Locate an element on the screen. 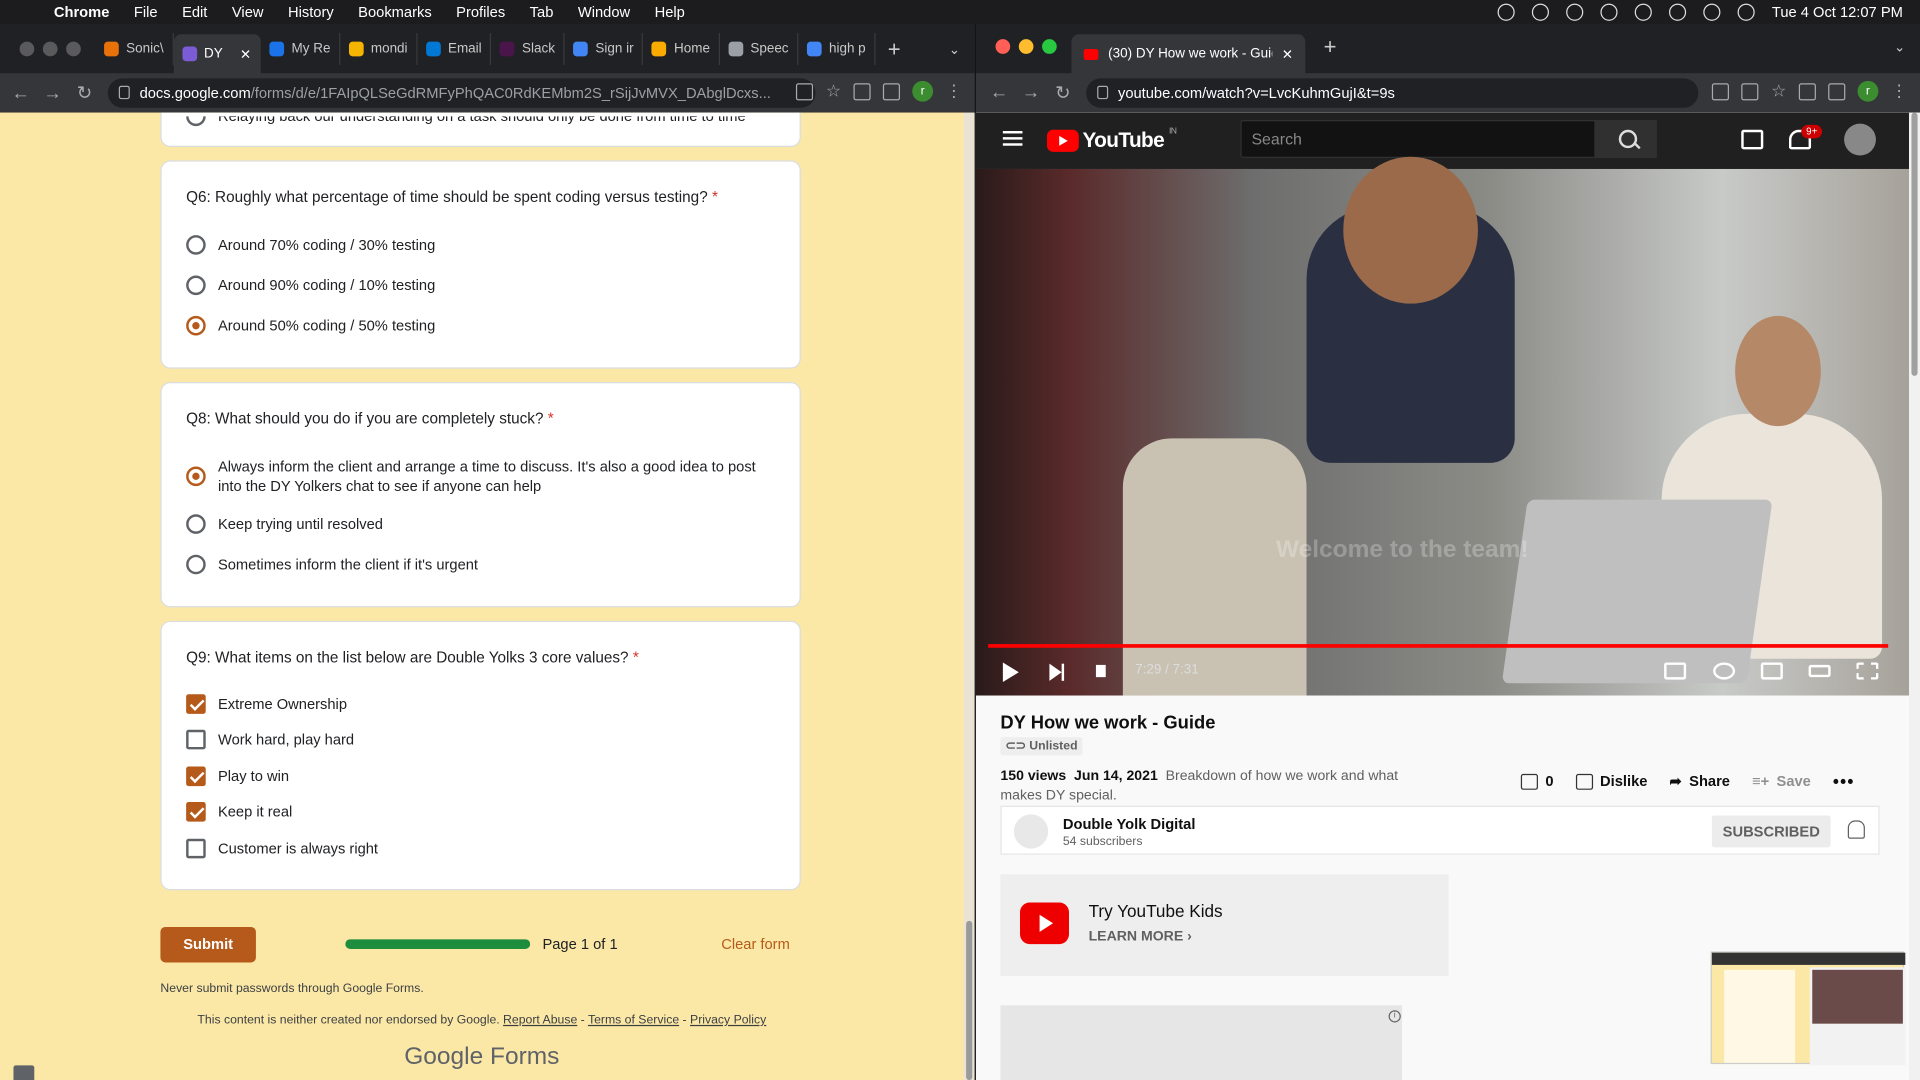 This screenshot has height=1080, width=1920. sync-icon is located at coordinates (1540, 12).